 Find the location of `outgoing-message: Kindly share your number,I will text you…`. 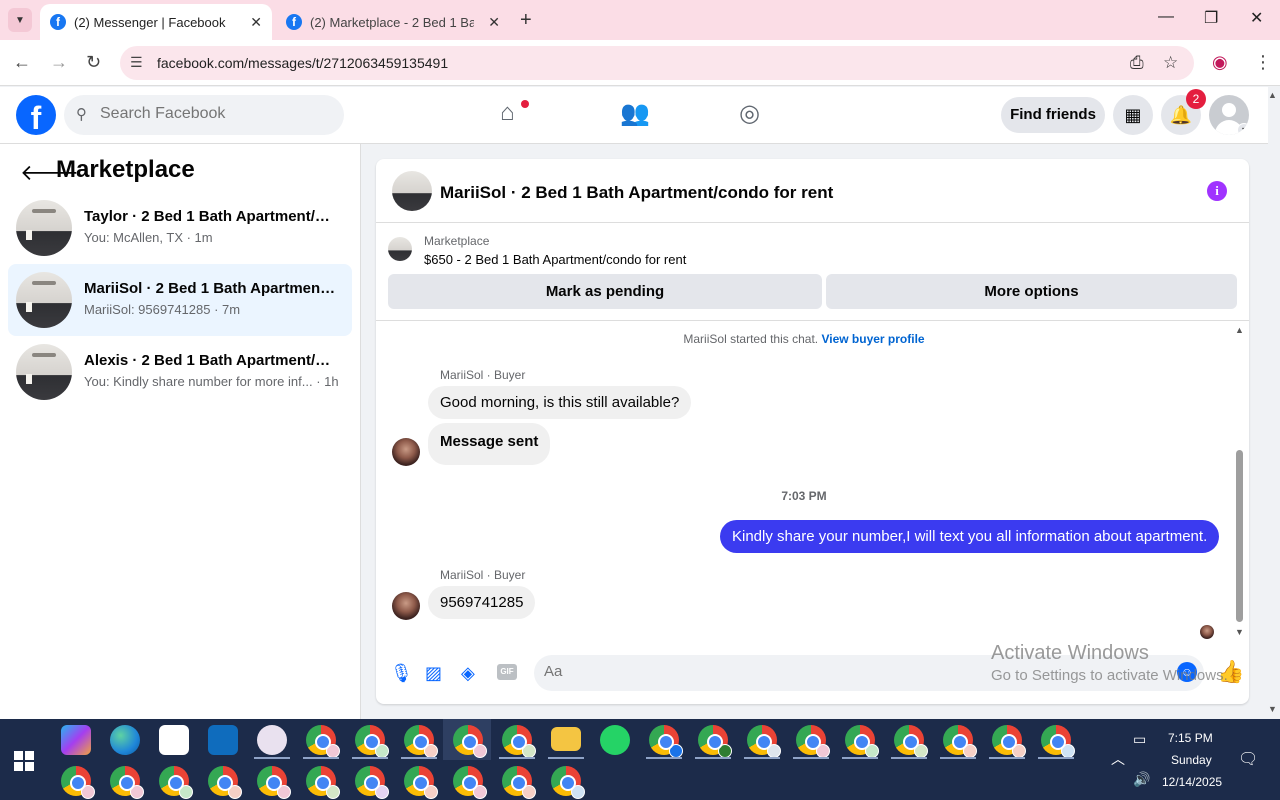

outgoing-message: Kindly share your number,I will text you… is located at coordinates (970, 536).